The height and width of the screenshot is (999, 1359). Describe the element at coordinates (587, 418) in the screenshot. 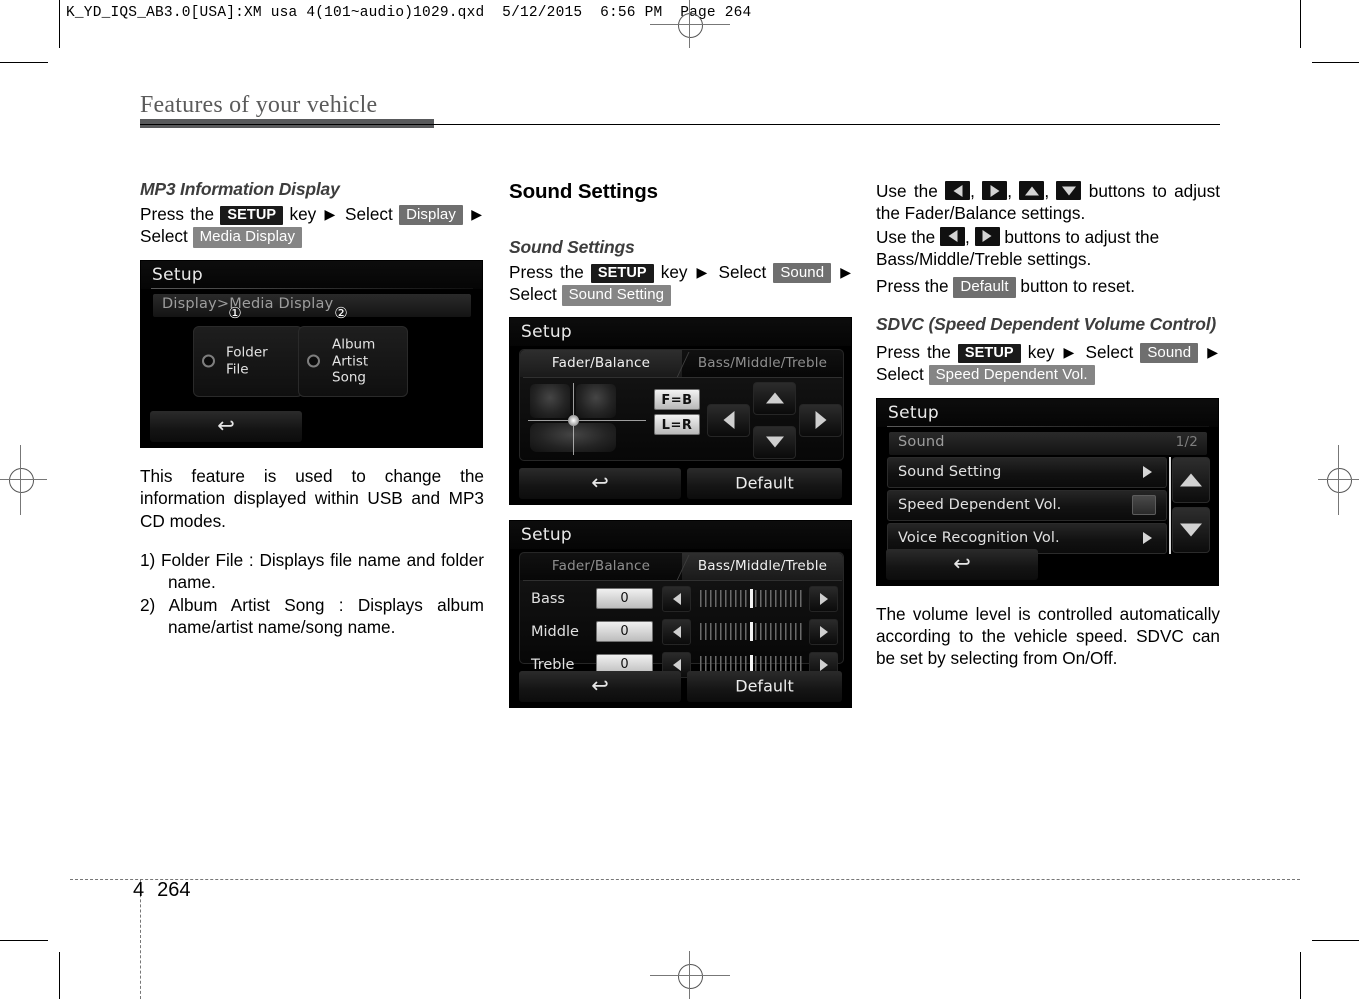

I see `seat-diagram` at that location.